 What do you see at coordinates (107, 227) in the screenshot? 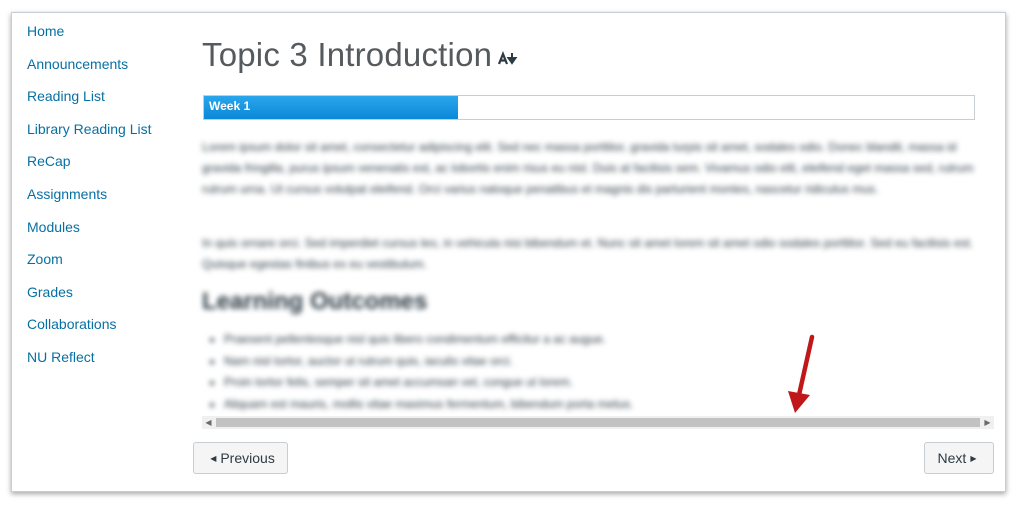
I see `sidebar-item-modules: Modules` at bounding box center [107, 227].